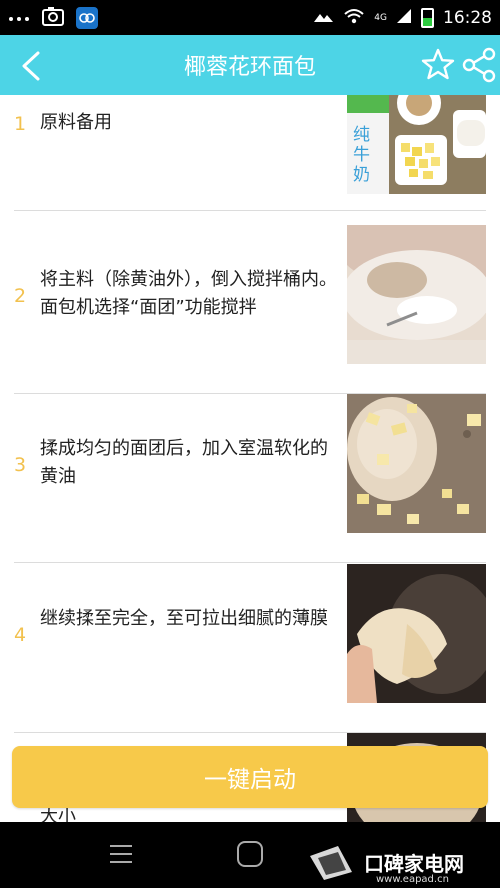  What do you see at coordinates (87, 17) in the screenshot?
I see `app-icon` at bounding box center [87, 17].